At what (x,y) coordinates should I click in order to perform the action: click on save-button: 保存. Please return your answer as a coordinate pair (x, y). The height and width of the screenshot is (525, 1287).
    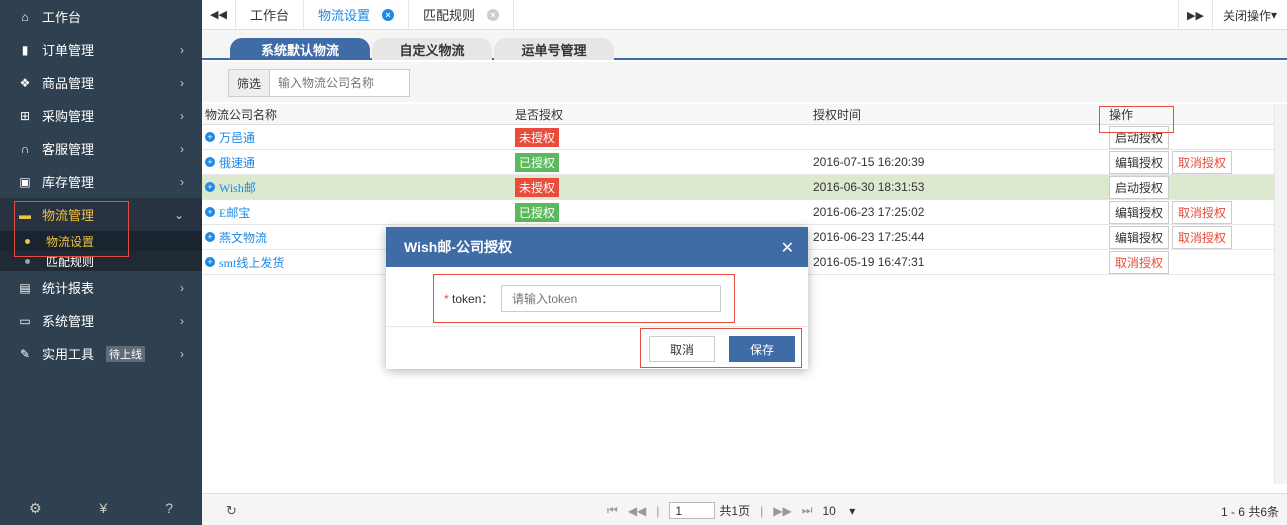
    Looking at the image, I should click on (762, 349).